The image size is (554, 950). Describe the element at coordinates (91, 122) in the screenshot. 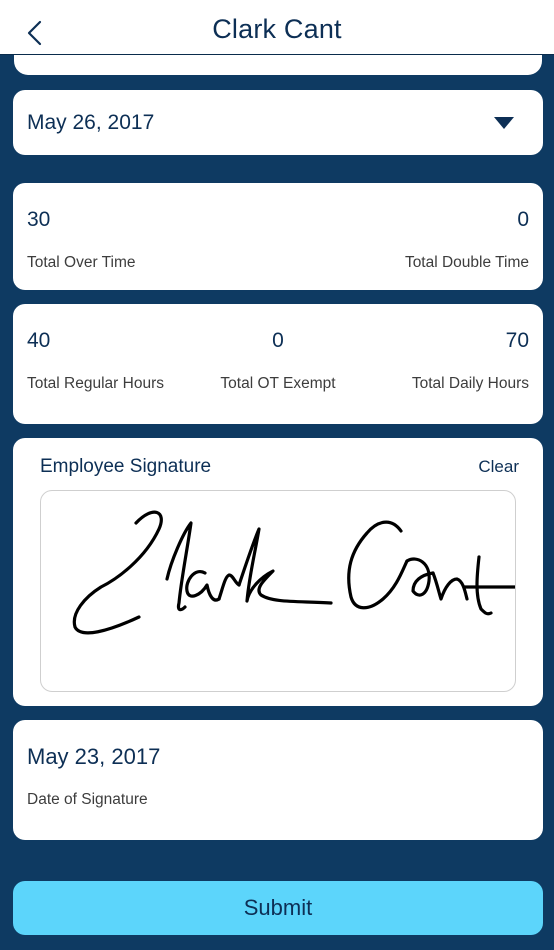

I see `selected-date: May 26, 2017` at that location.